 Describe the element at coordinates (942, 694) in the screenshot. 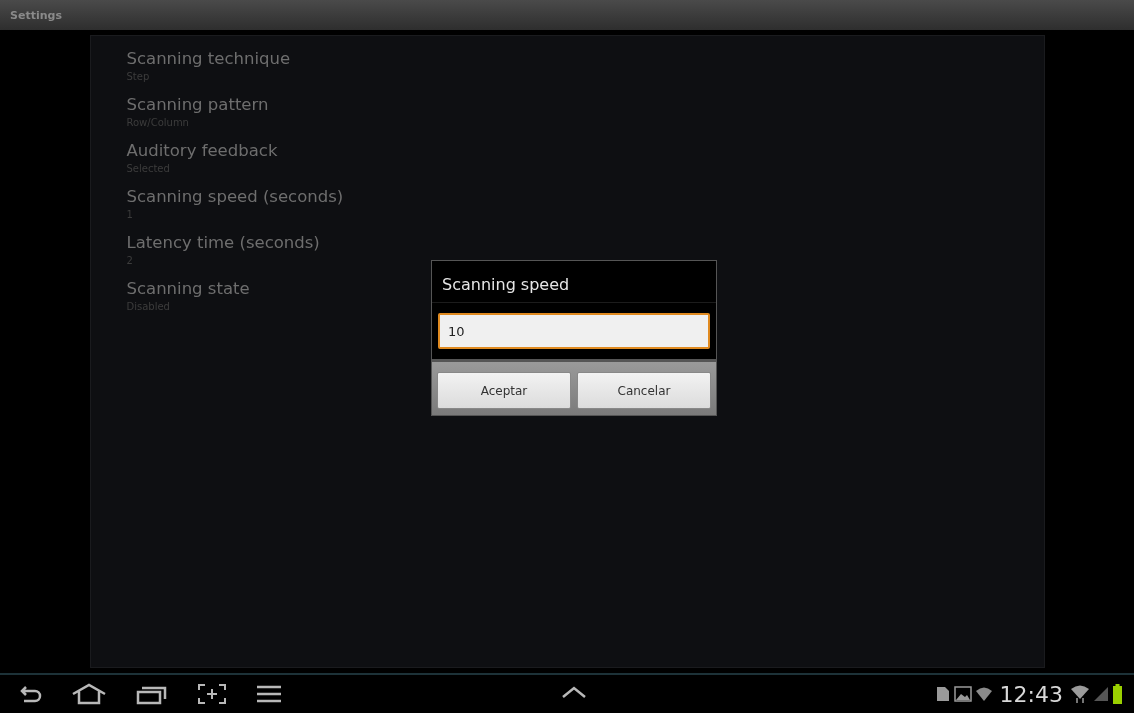

I see `sd-card-icon` at that location.